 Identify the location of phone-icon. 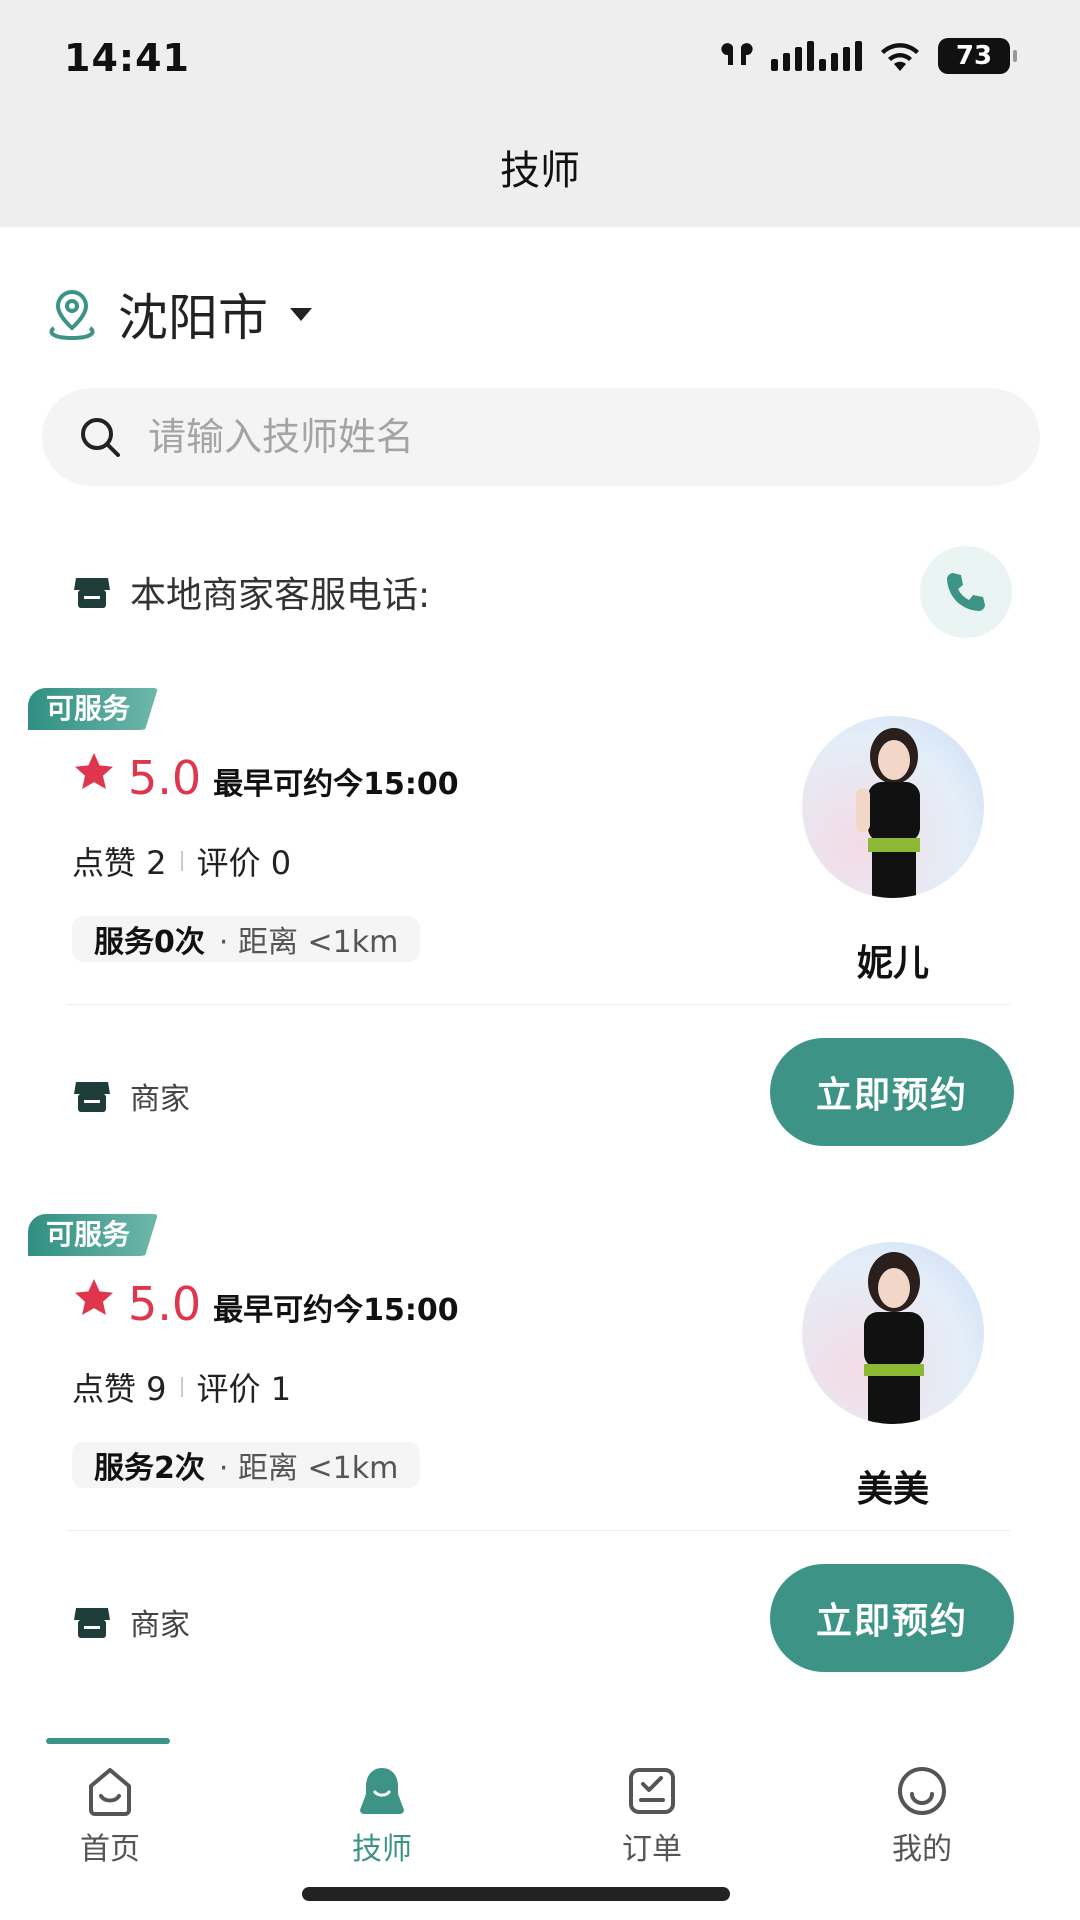
(966, 592).